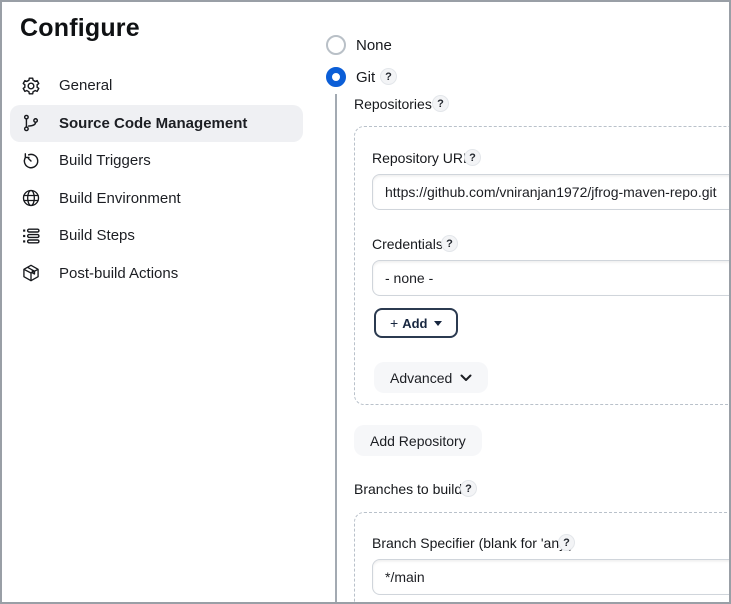 The image size is (731, 604). What do you see at coordinates (31, 236) in the screenshot?
I see `list-icon` at bounding box center [31, 236].